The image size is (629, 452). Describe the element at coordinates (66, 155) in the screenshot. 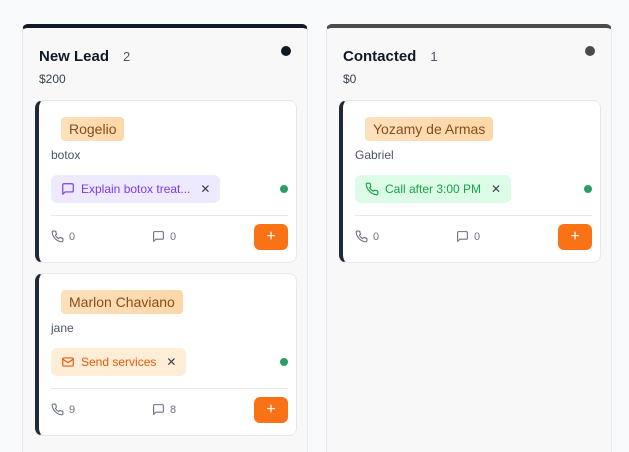

I see `lead-subtitle: botox` at that location.